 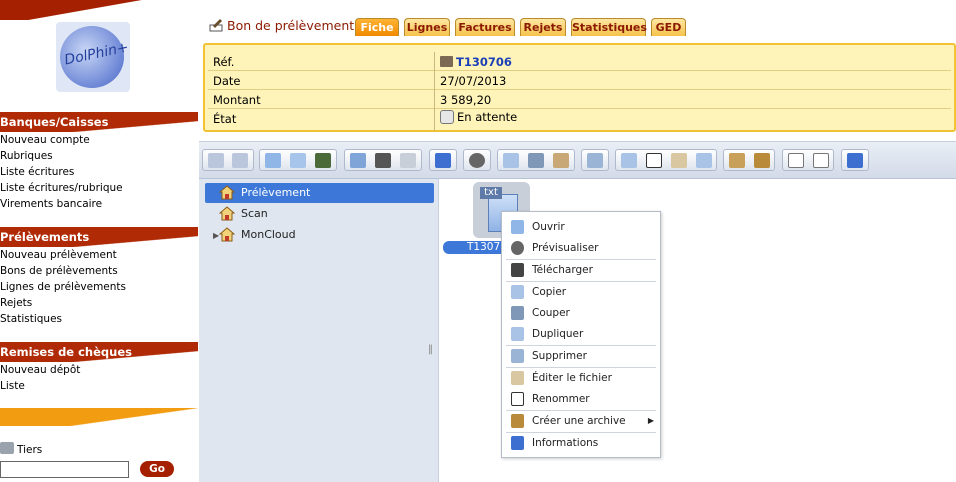 What do you see at coordinates (51, 204) in the screenshot?
I see `menu-virements-bancaire: Virements bancaire` at bounding box center [51, 204].